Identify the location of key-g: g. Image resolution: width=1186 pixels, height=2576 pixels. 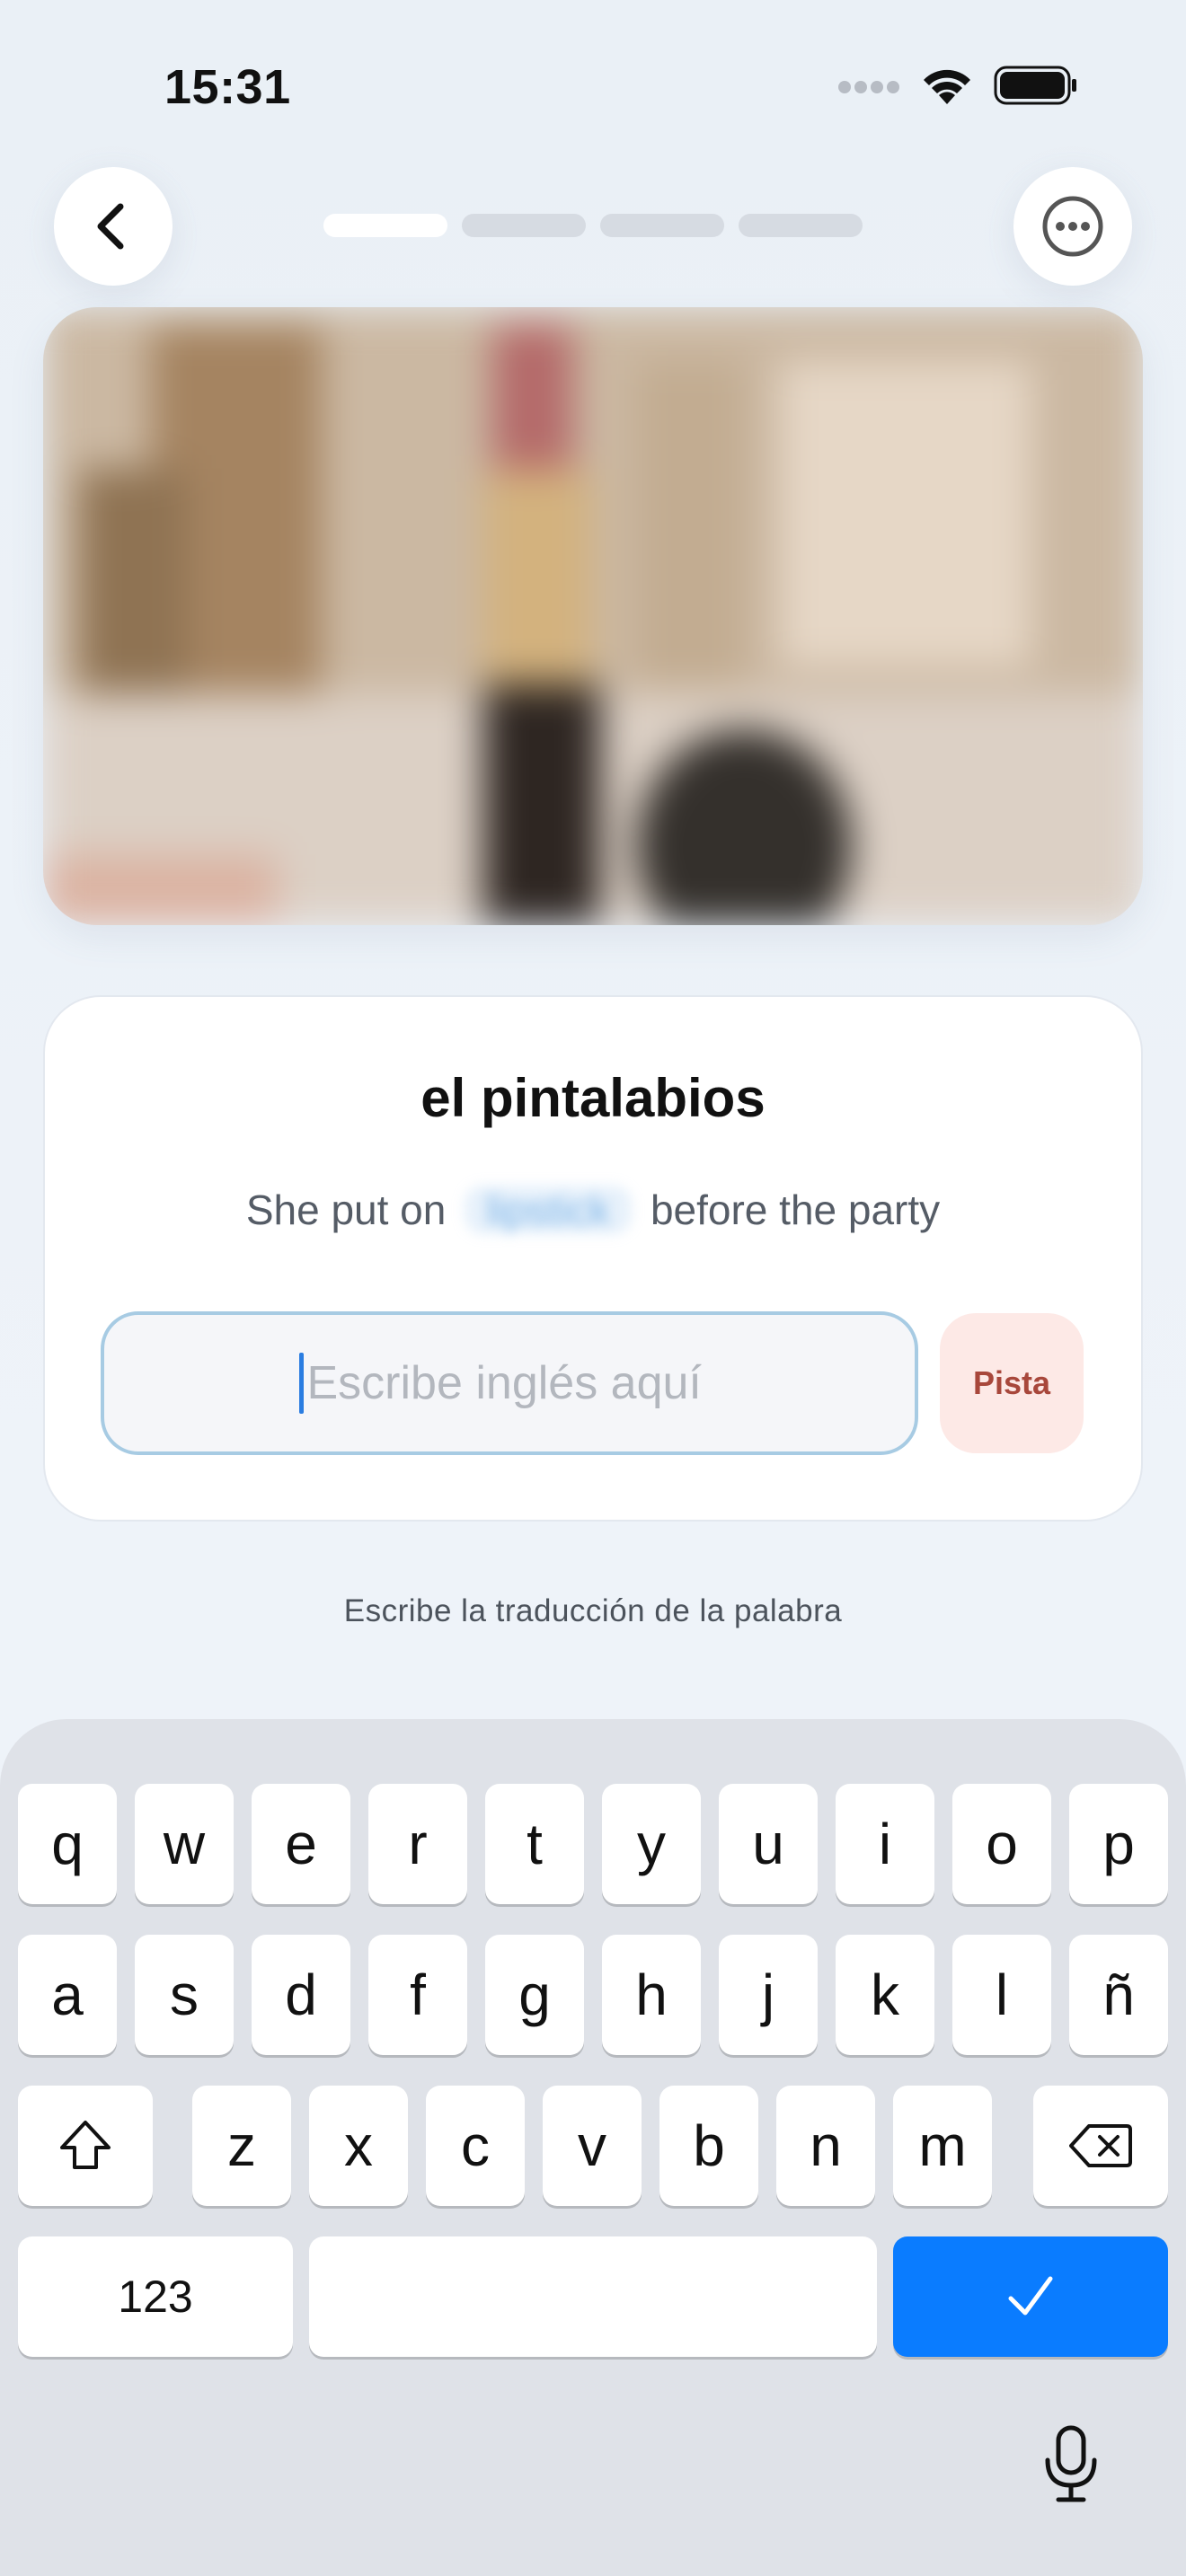
(534, 1995).